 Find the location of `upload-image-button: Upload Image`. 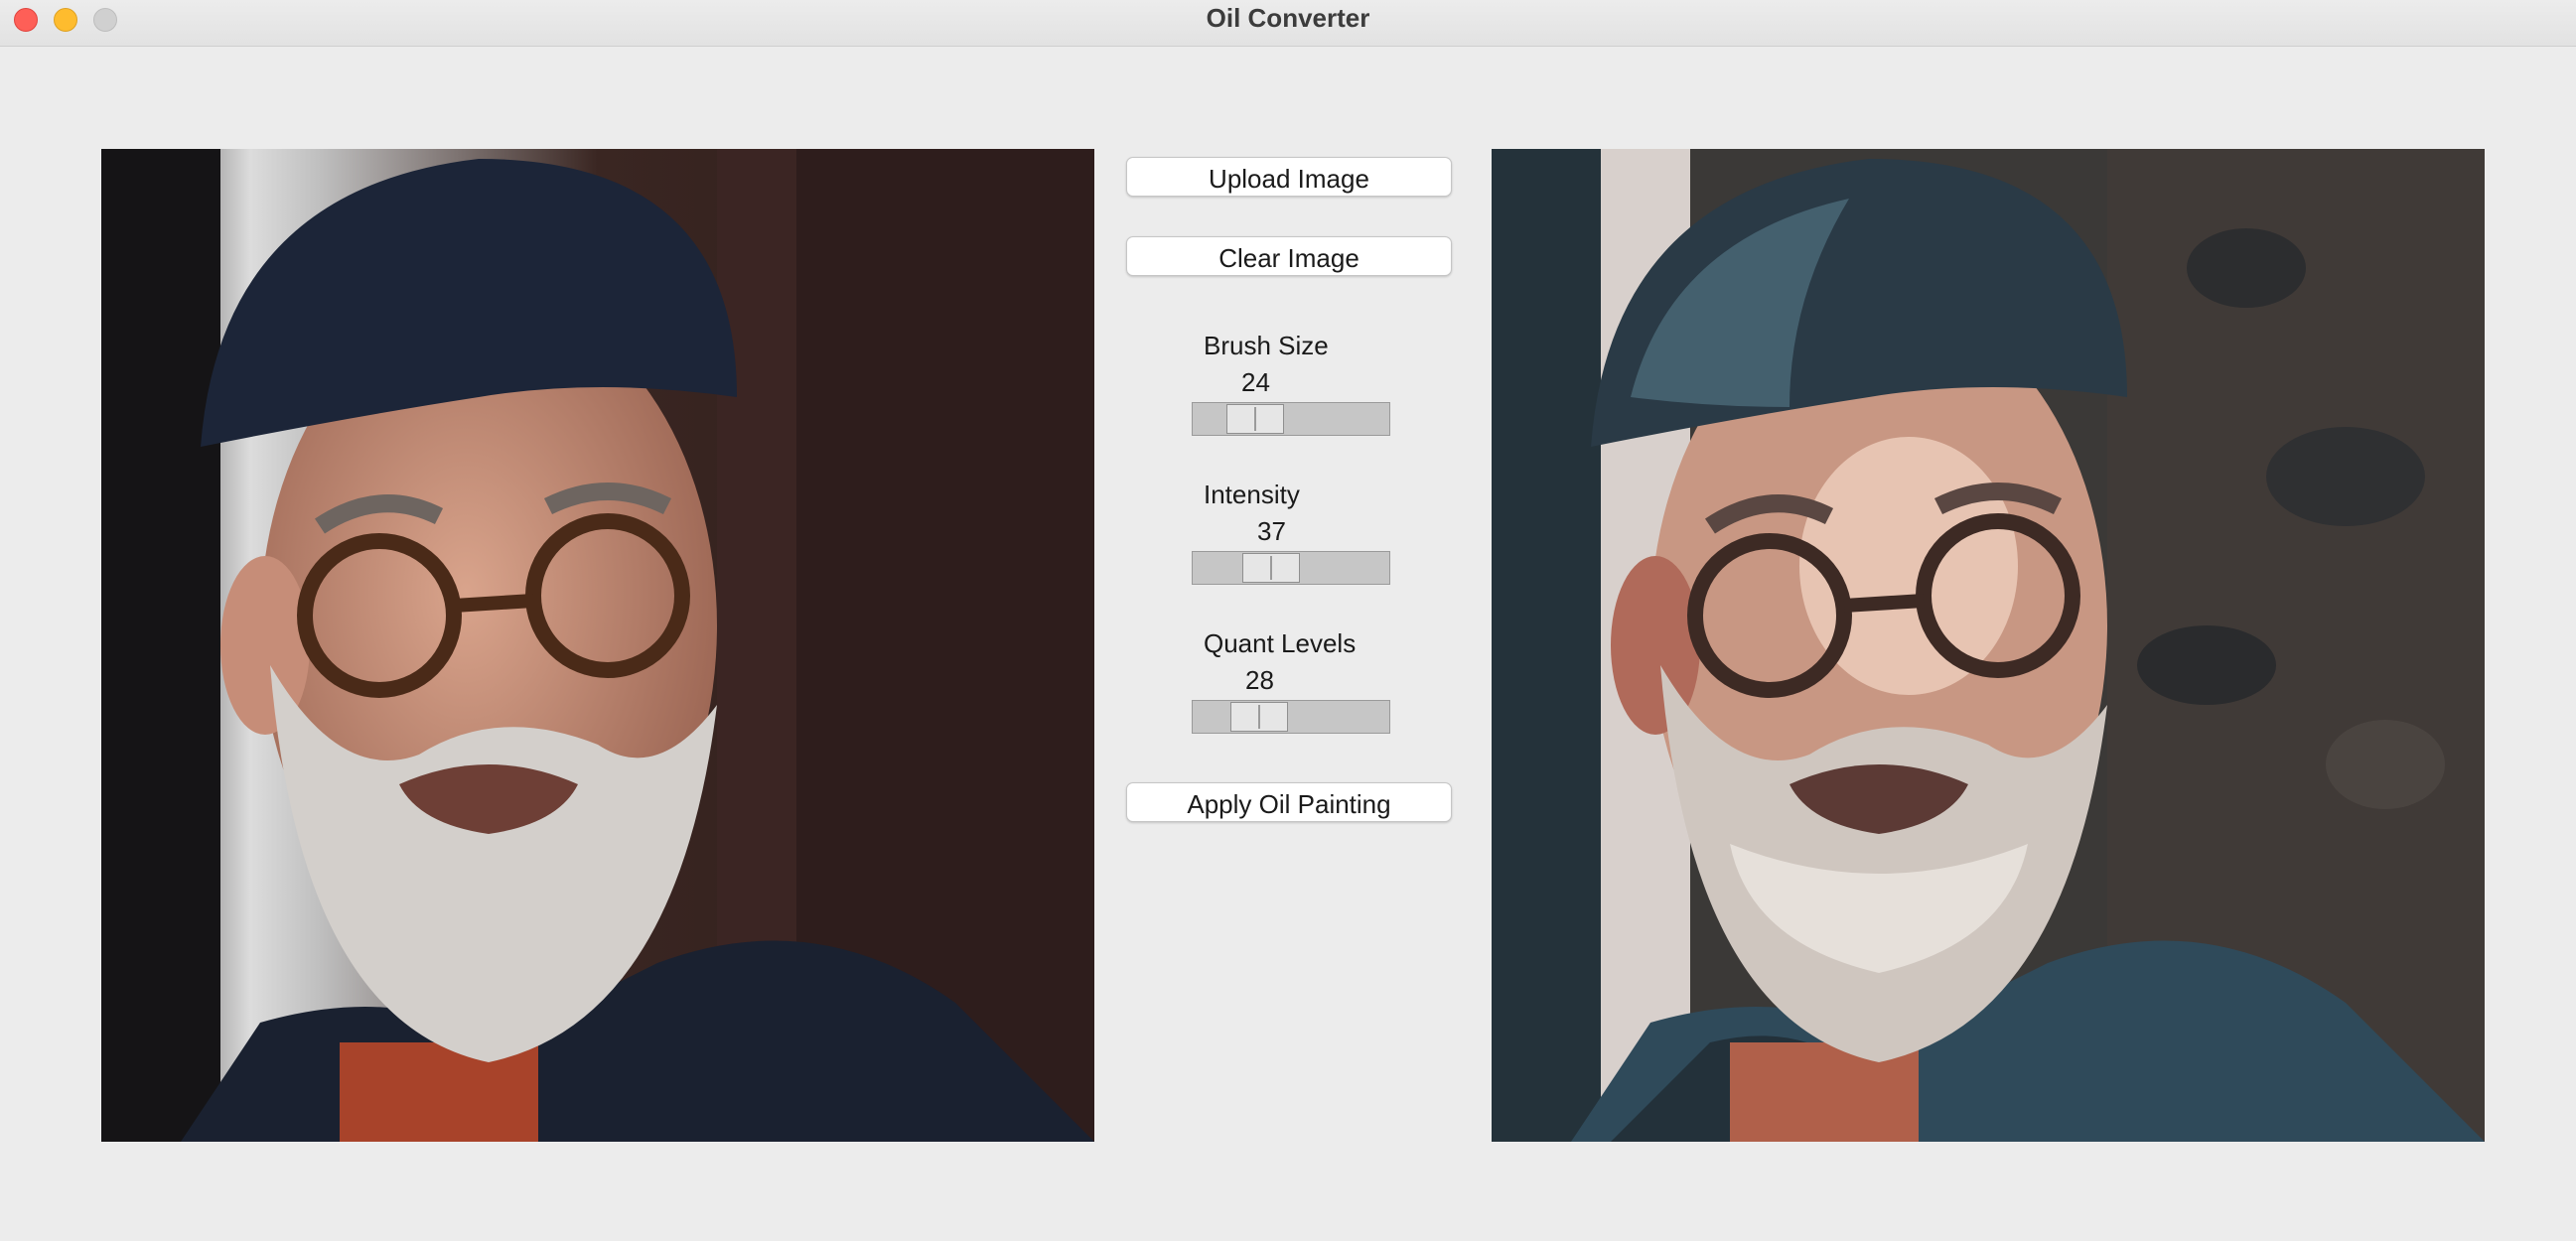

upload-image-button: Upload Image is located at coordinates (1289, 177).